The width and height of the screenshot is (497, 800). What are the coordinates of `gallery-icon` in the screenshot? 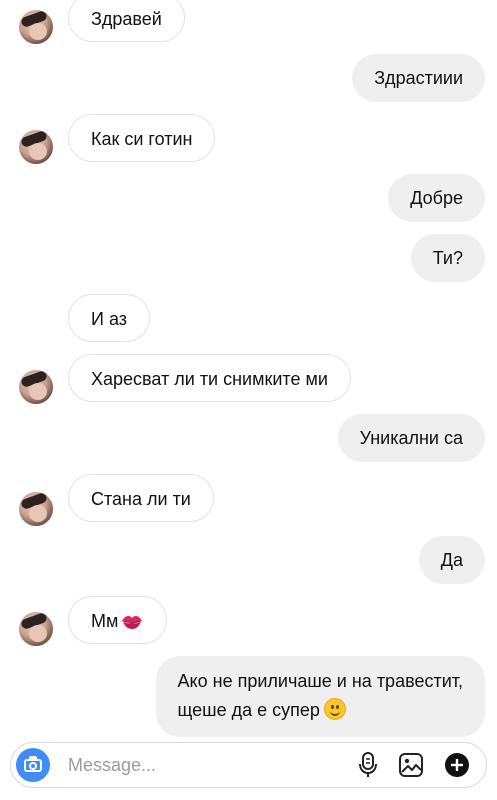 It's located at (411, 765).